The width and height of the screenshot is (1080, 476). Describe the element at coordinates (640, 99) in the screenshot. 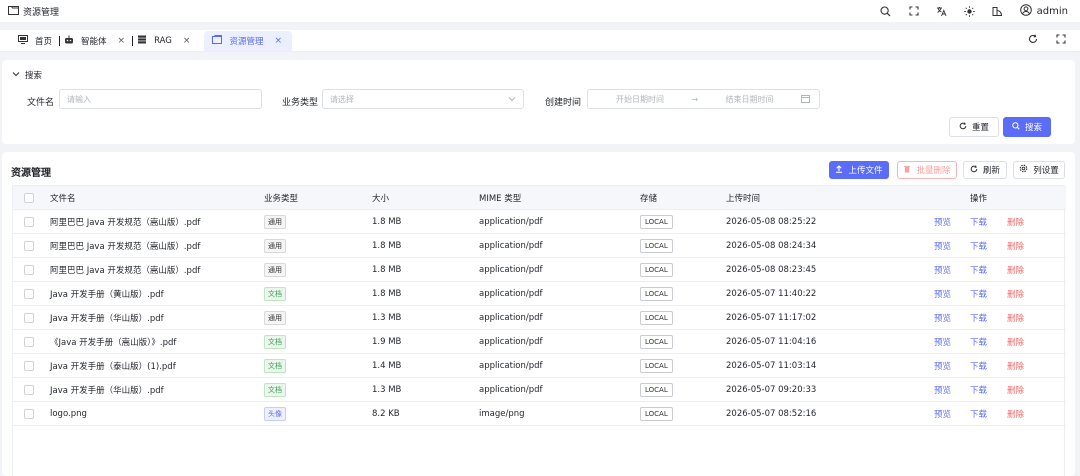

I see `start-date-placeholder: 开始日期时间` at that location.